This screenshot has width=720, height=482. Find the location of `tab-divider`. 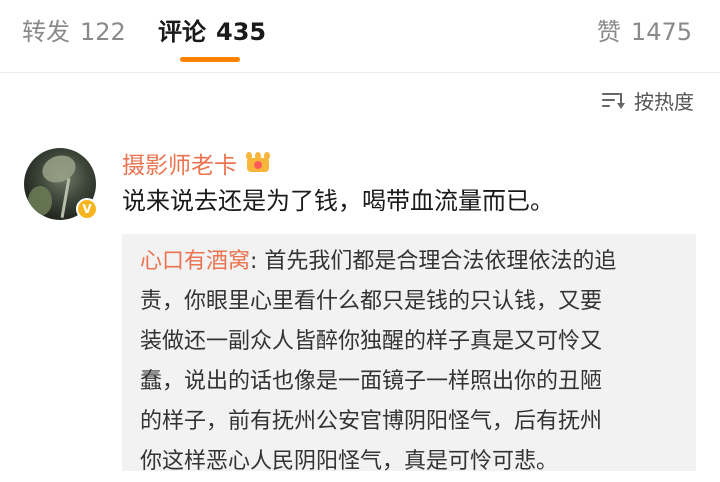

tab-divider is located at coordinates (360, 72).